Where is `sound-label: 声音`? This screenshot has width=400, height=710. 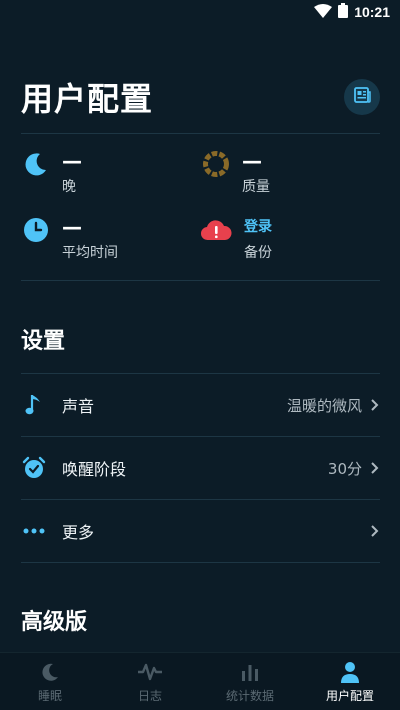
sound-label: 声音 is located at coordinates (78, 406).